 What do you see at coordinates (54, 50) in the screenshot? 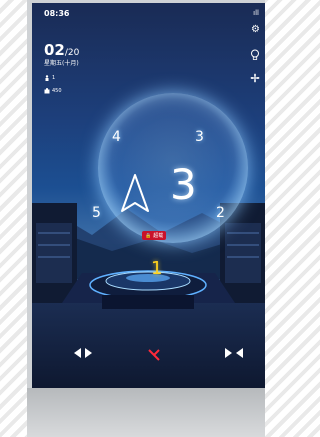
I see `date-day: 02` at bounding box center [54, 50].